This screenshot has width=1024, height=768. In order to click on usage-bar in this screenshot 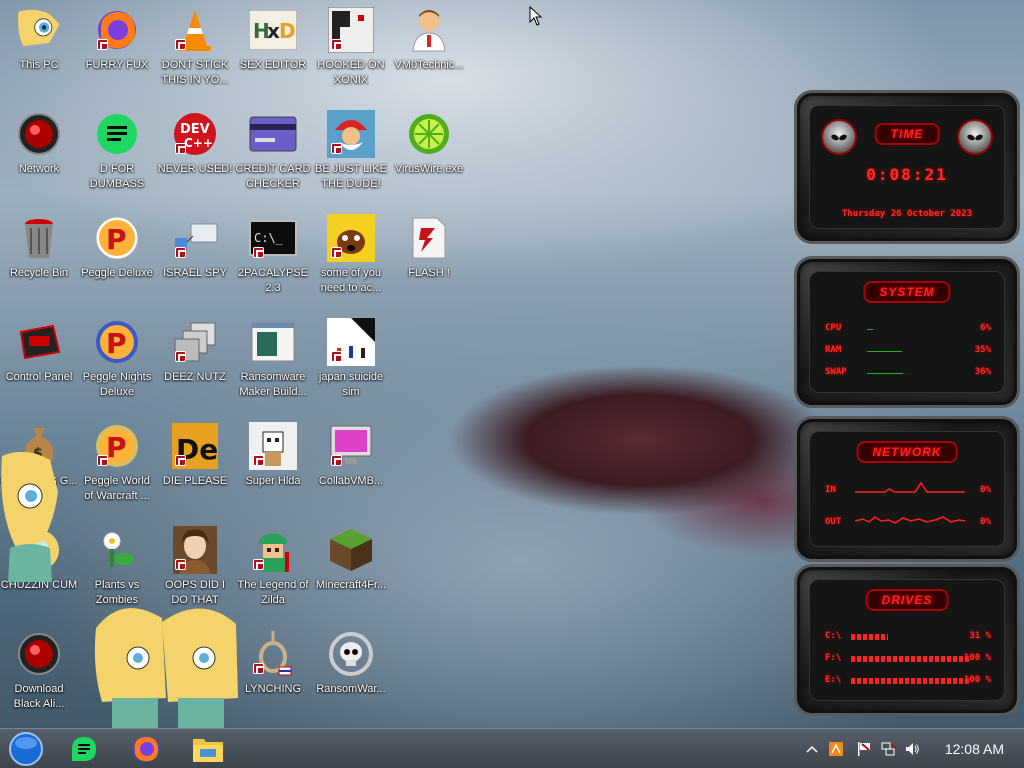, I will do `click(884, 351)`.